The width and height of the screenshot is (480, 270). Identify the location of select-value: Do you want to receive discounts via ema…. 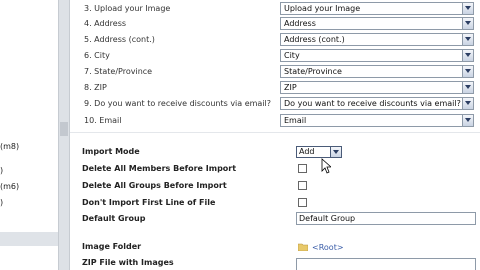
(372, 103).